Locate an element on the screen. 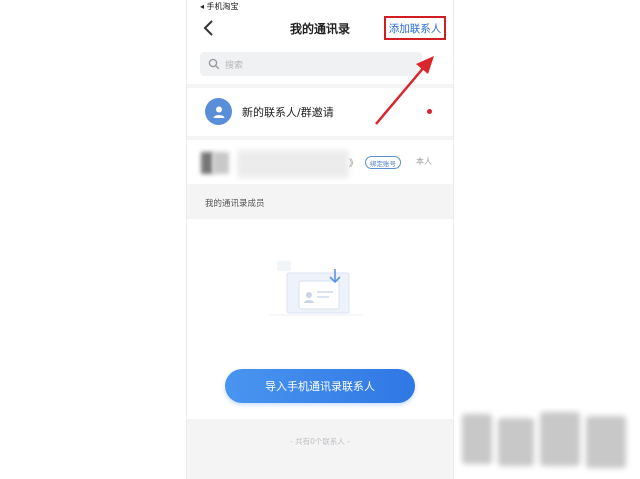 This screenshot has height=479, width=640. add-contact-button: 添加联系人 is located at coordinates (415, 28).